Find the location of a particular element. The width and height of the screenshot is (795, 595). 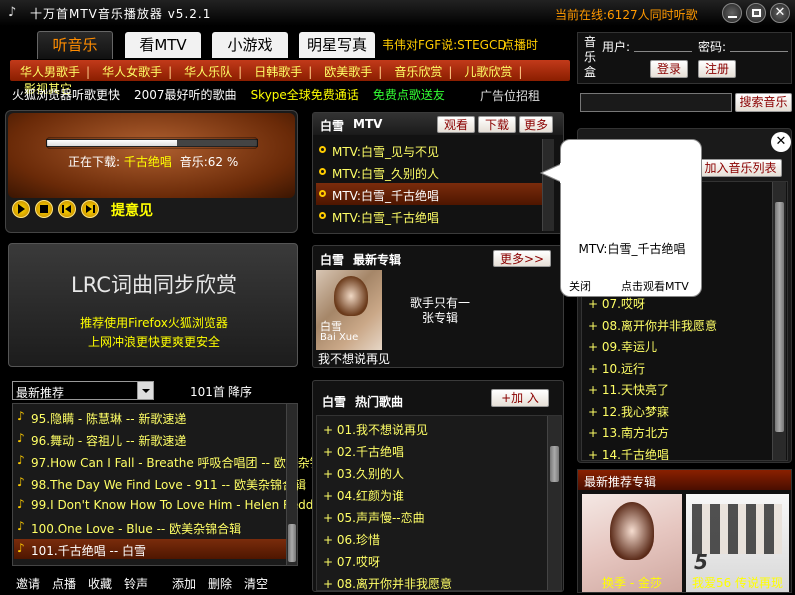

right-list-row: + 12.我心梦寐 is located at coordinates (677, 410).